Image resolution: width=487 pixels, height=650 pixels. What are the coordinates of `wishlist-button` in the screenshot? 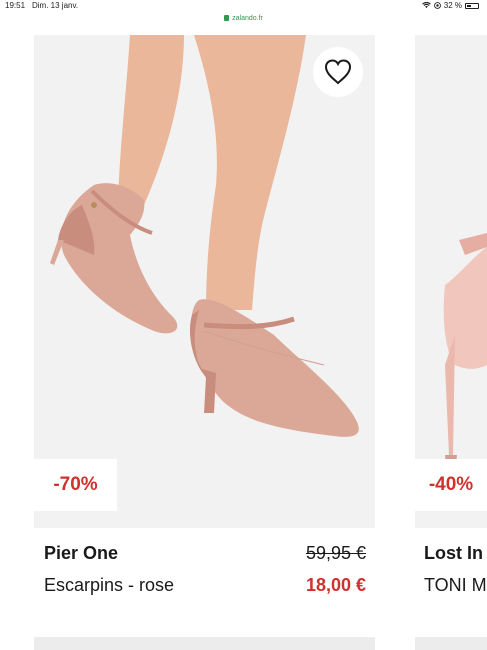 It's located at (338, 72).